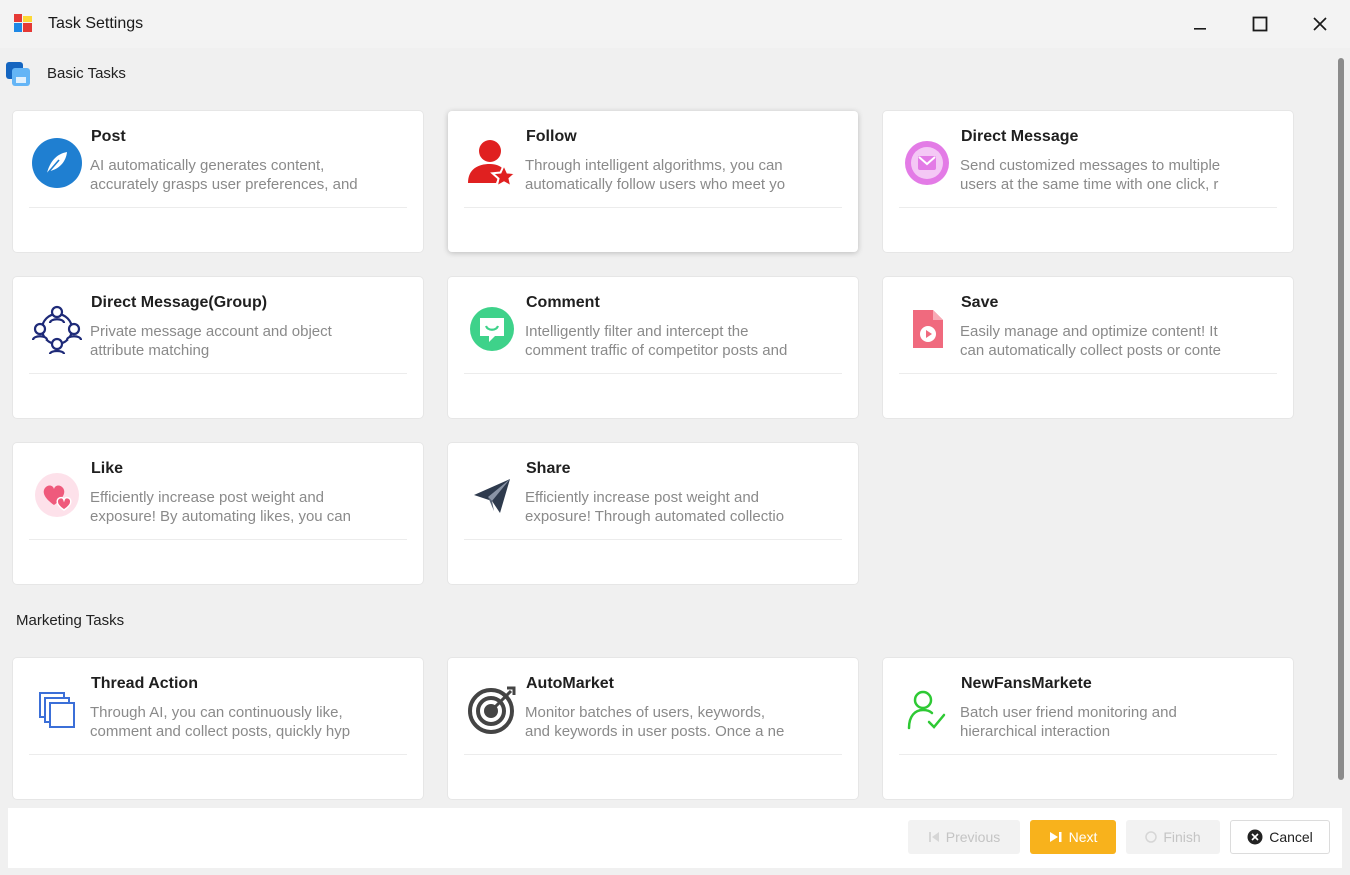 The image size is (1350, 875). What do you see at coordinates (1026, 683) in the screenshot?
I see `card-title: NewFansMarkete` at bounding box center [1026, 683].